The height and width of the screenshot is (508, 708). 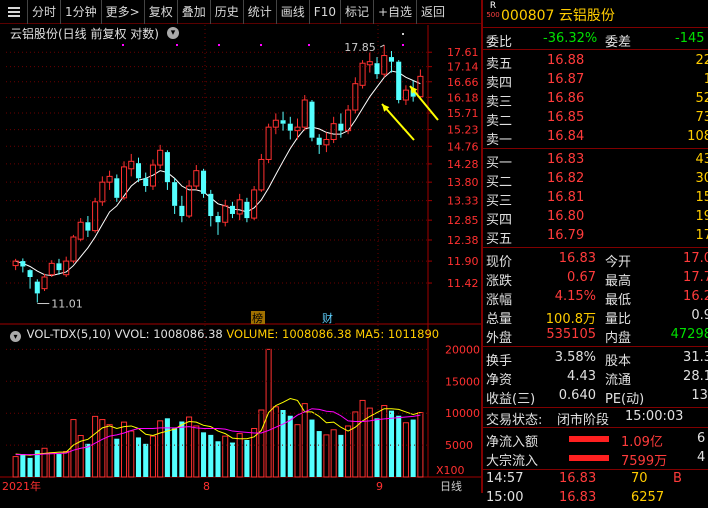 I want to click on flow-row: 净流入额 1.09亿 6, so click(x=595, y=440).